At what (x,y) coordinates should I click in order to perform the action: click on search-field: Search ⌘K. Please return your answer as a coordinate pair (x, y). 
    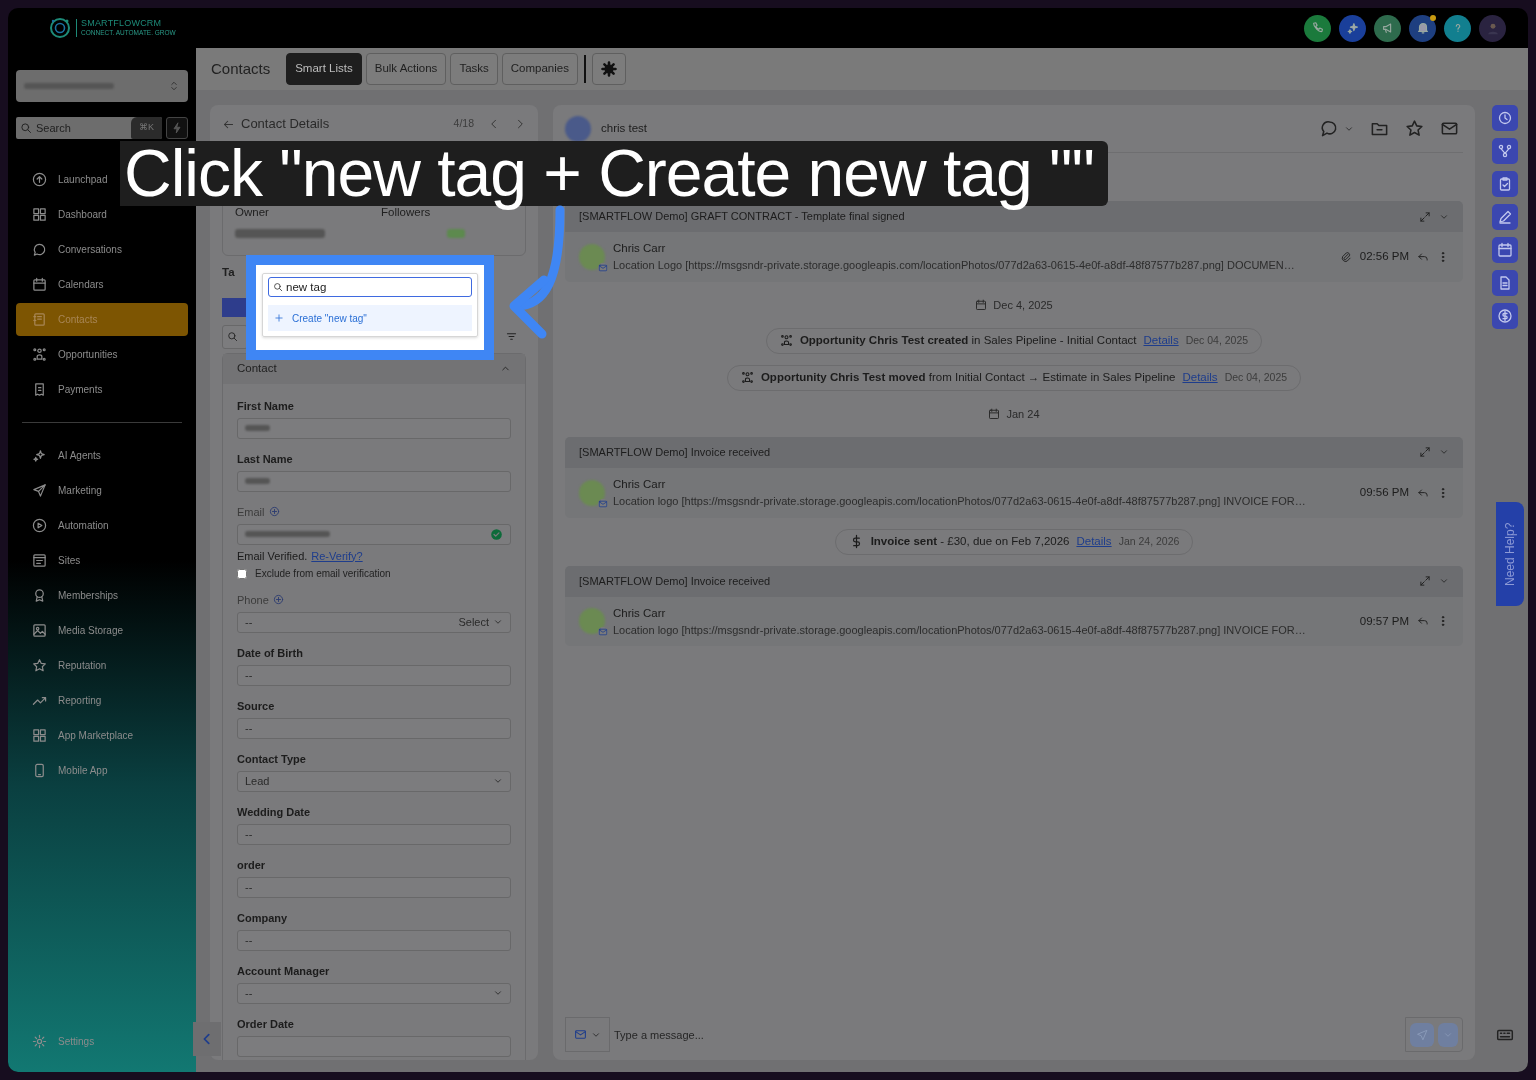
    Looking at the image, I should click on (89, 128).